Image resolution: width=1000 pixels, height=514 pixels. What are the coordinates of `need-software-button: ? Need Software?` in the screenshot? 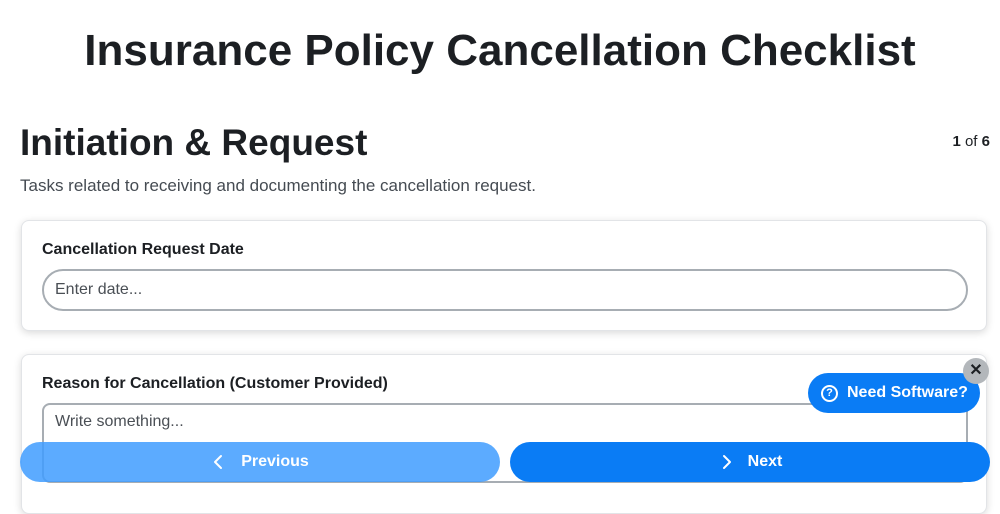 It's located at (894, 393).